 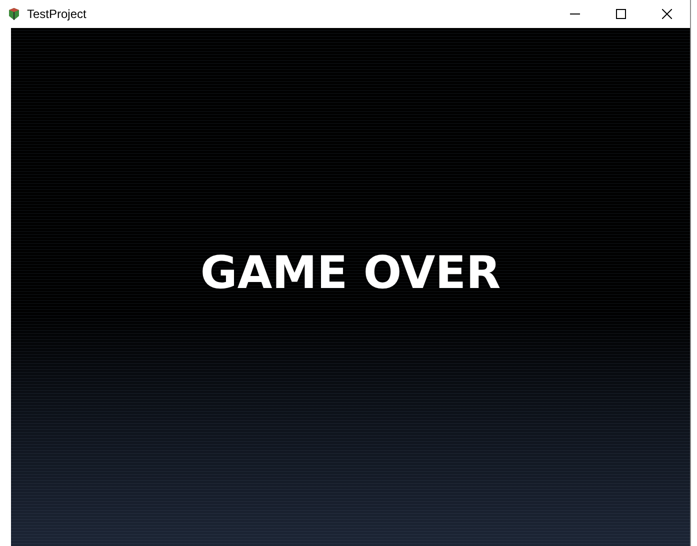 I want to click on maximize-icon, so click(x=621, y=14).